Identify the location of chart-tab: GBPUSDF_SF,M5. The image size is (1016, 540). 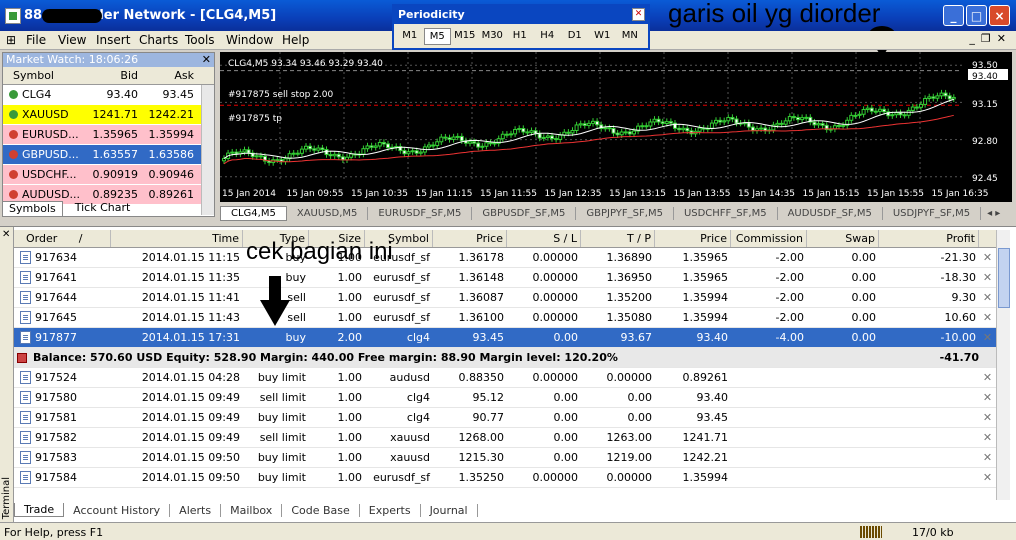
(524, 213).